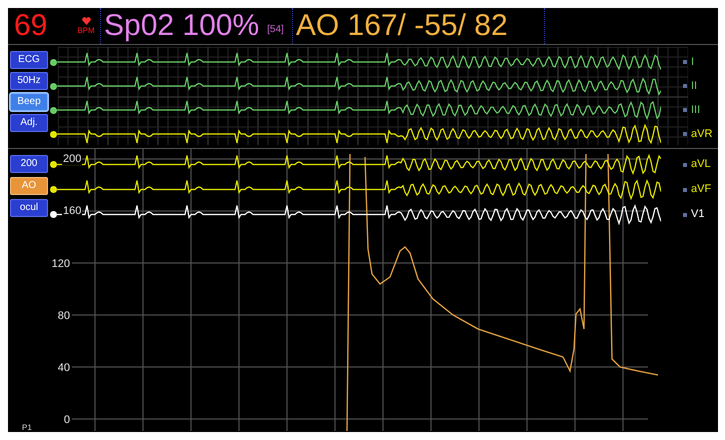  I want to click on lead-label: aVR, so click(701, 134).